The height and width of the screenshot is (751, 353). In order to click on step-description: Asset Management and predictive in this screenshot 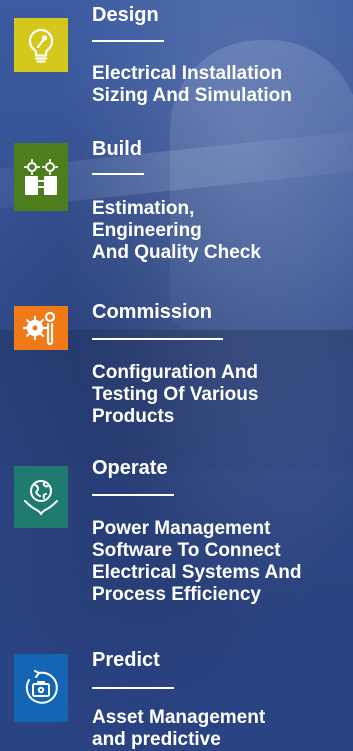, I will do `click(221, 729)`.